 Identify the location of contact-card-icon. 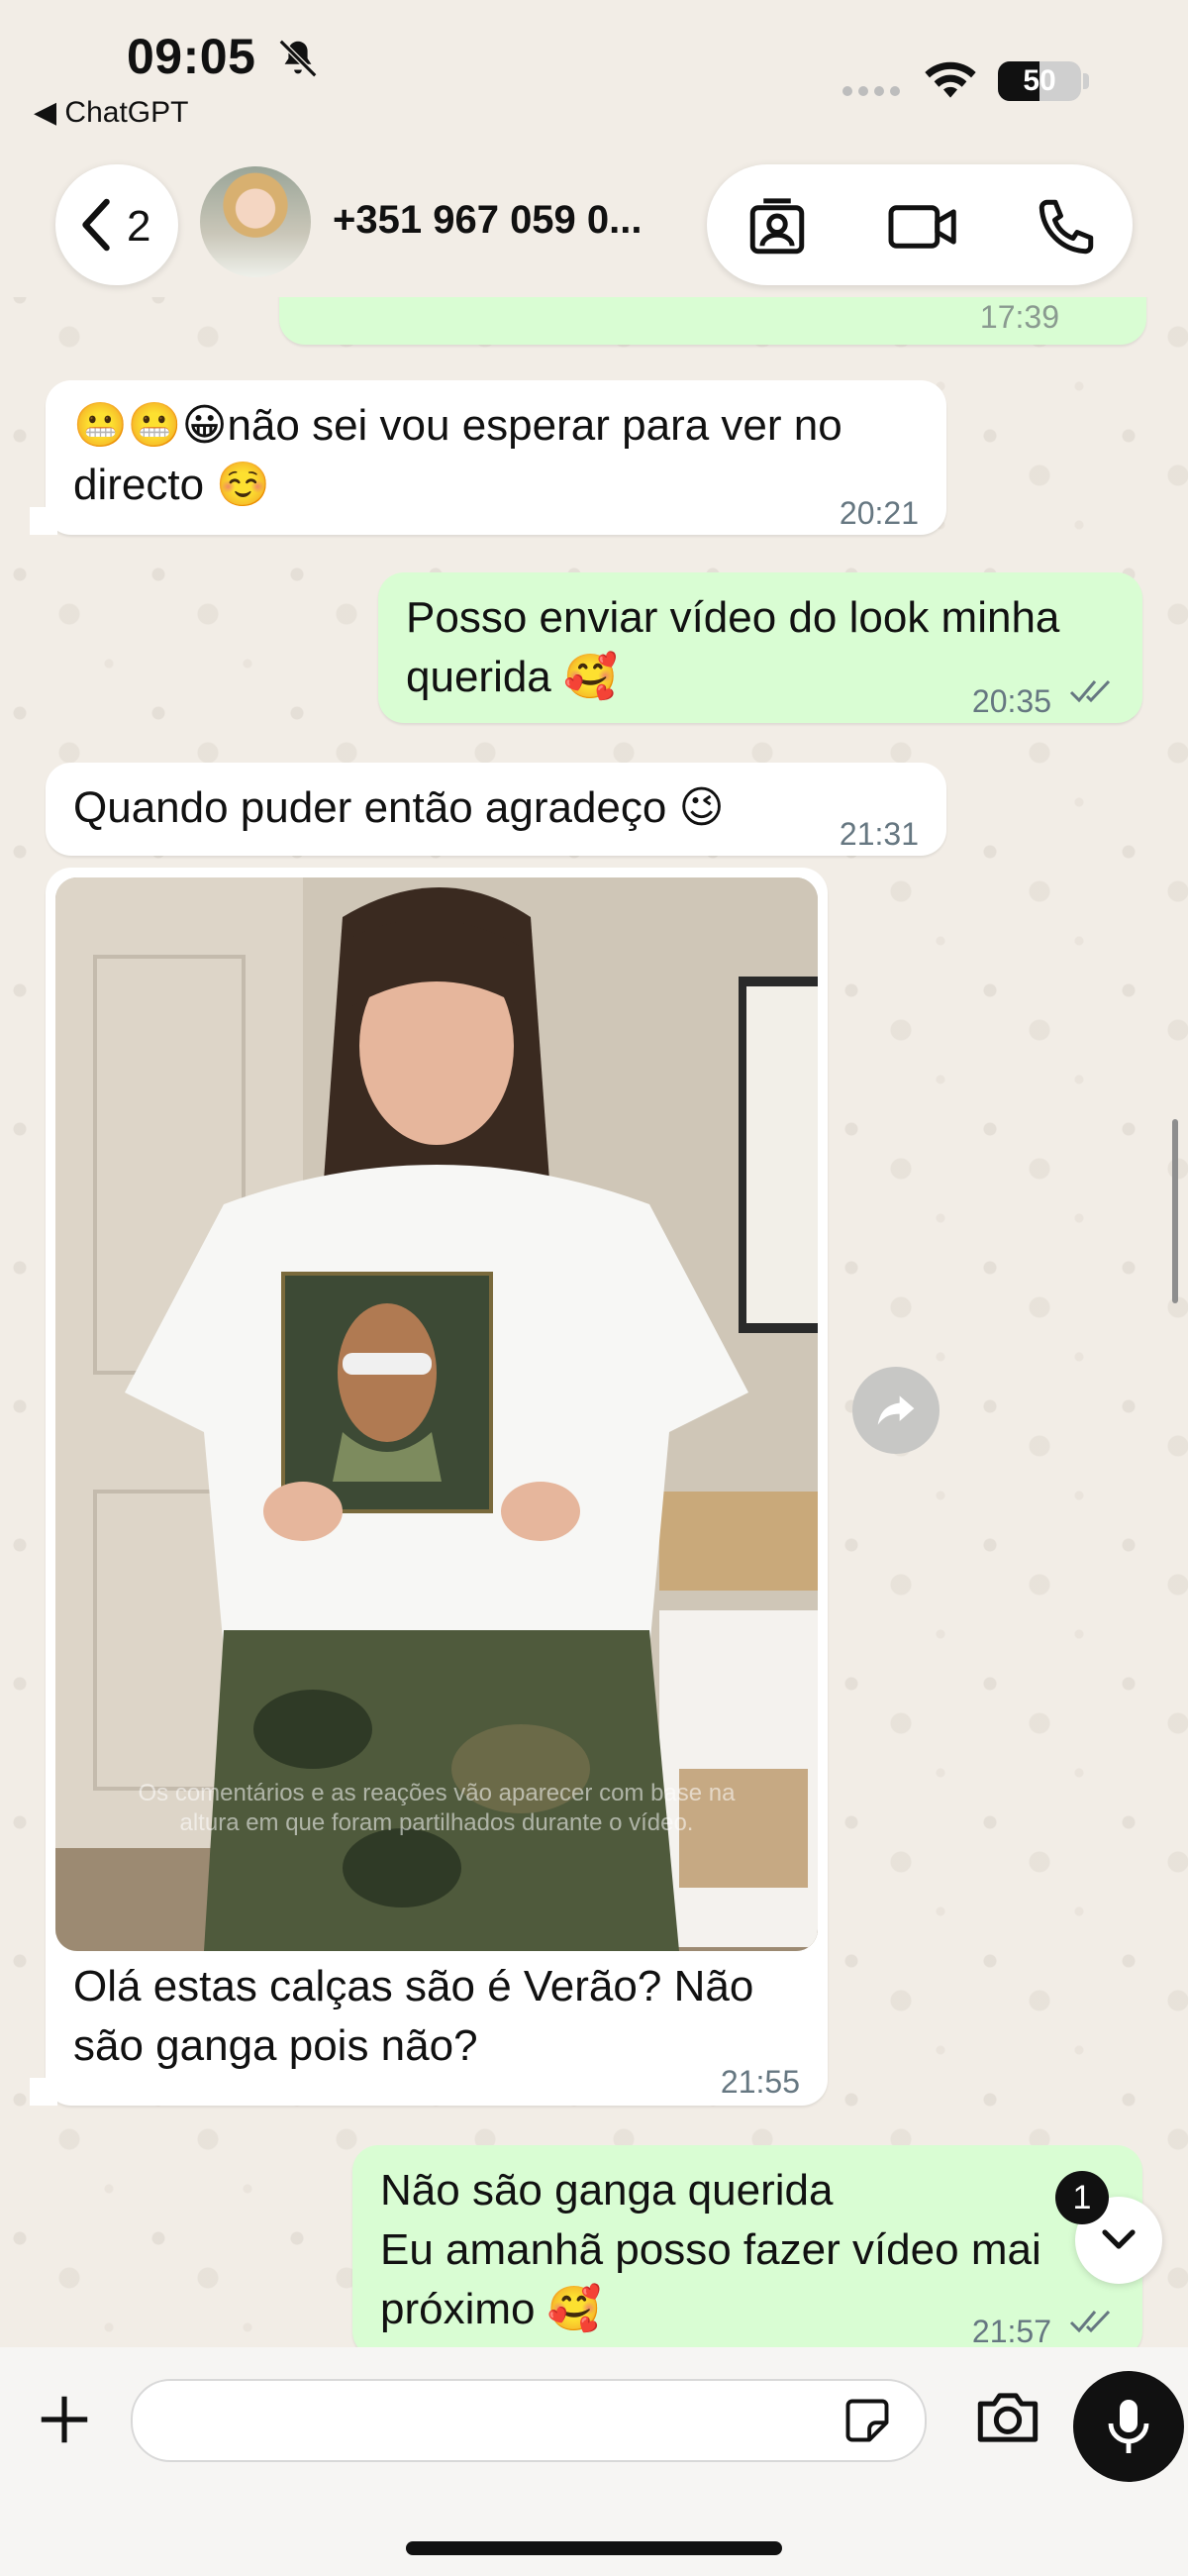
(777, 226).